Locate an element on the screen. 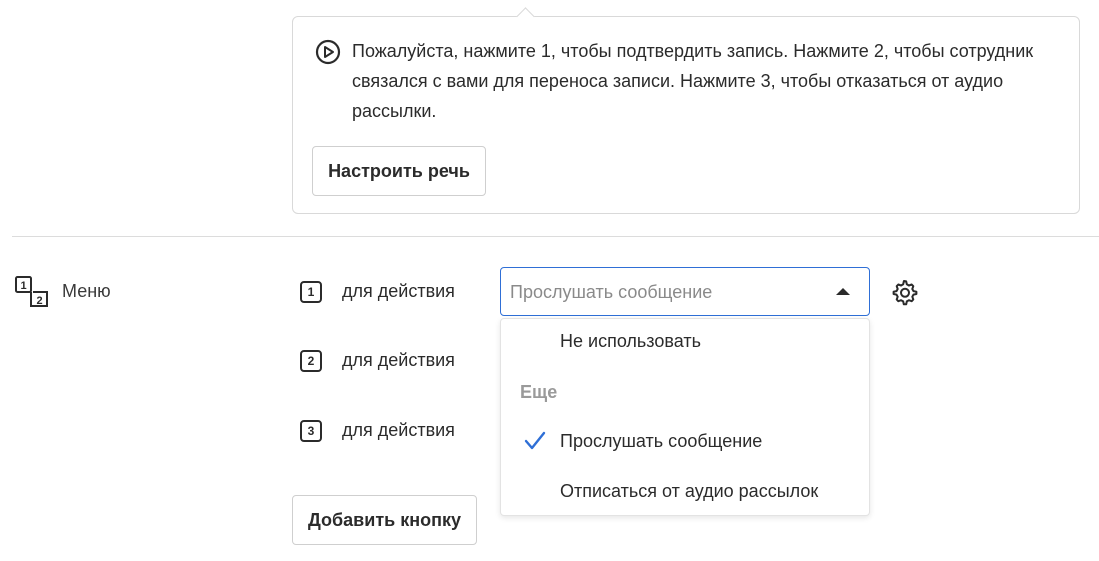 This screenshot has width=1099, height=561. action-select: Прослушать сообщение is located at coordinates (685, 291).